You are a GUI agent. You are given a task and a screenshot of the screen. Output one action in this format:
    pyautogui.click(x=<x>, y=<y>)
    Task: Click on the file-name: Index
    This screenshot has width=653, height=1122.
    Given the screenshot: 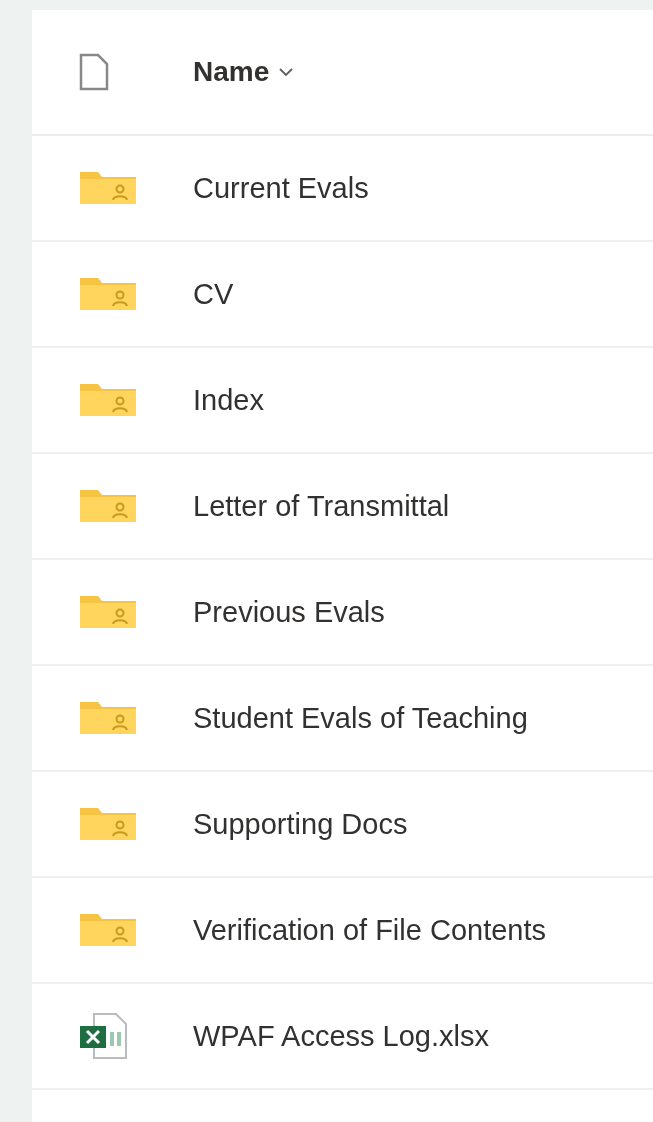 What is the action you would take?
    pyautogui.click(x=228, y=400)
    